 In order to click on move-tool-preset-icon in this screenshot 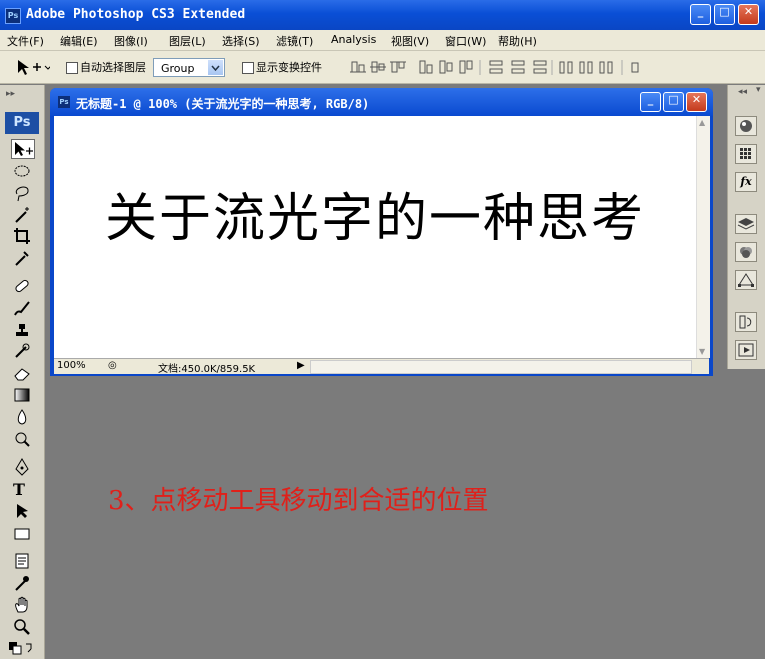, I will do `click(33, 67)`.